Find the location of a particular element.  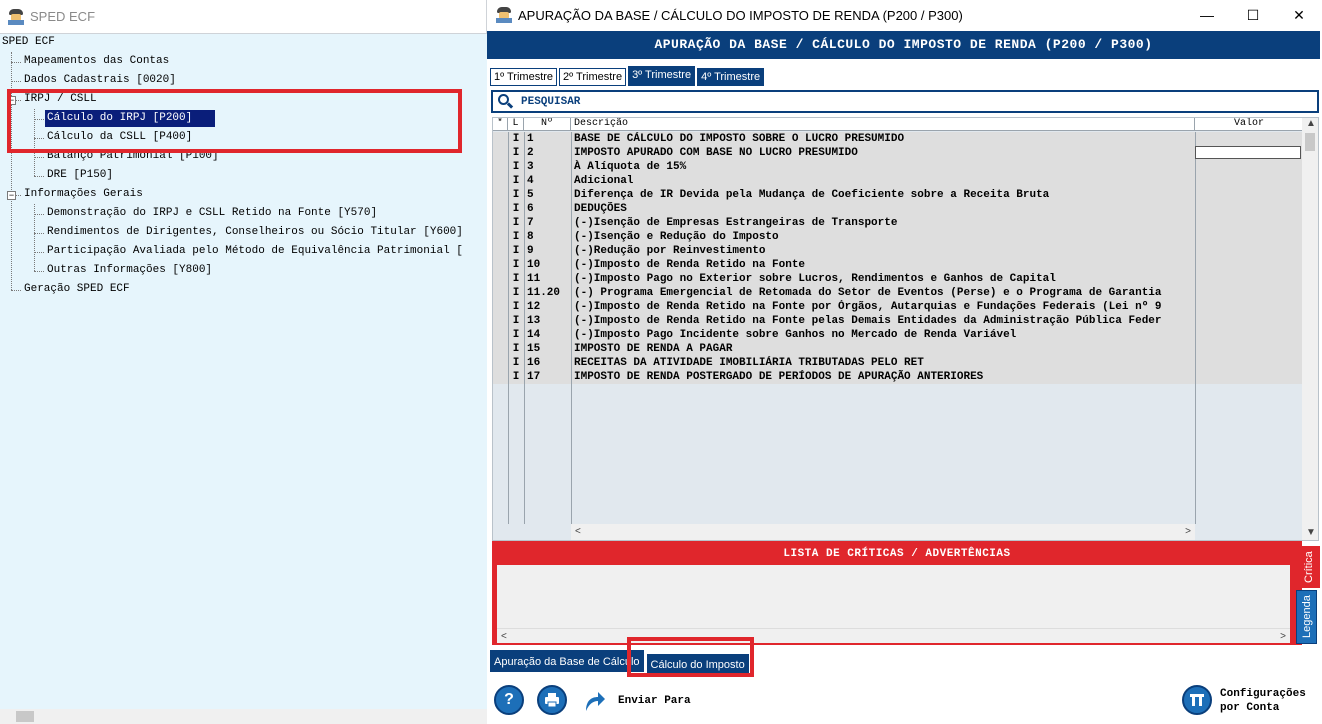

config-label-line2: por Conta is located at coordinates (1249, 708).